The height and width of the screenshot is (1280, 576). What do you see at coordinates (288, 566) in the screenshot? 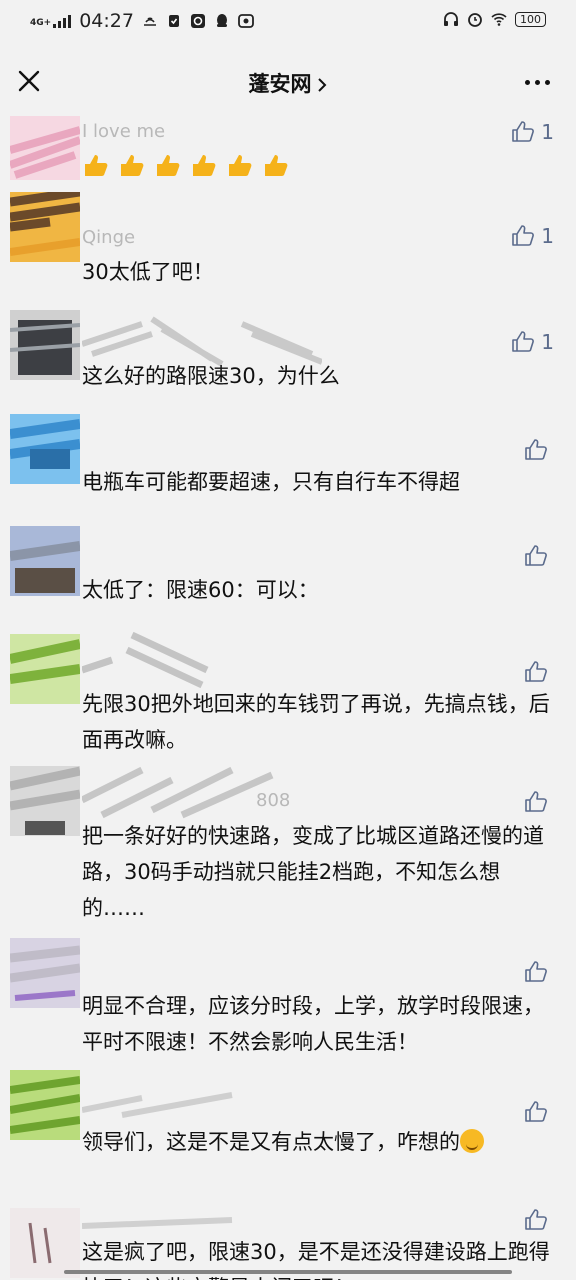
I see `comment-item: 太低了：限速60：可以：` at bounding box center [288, 566].